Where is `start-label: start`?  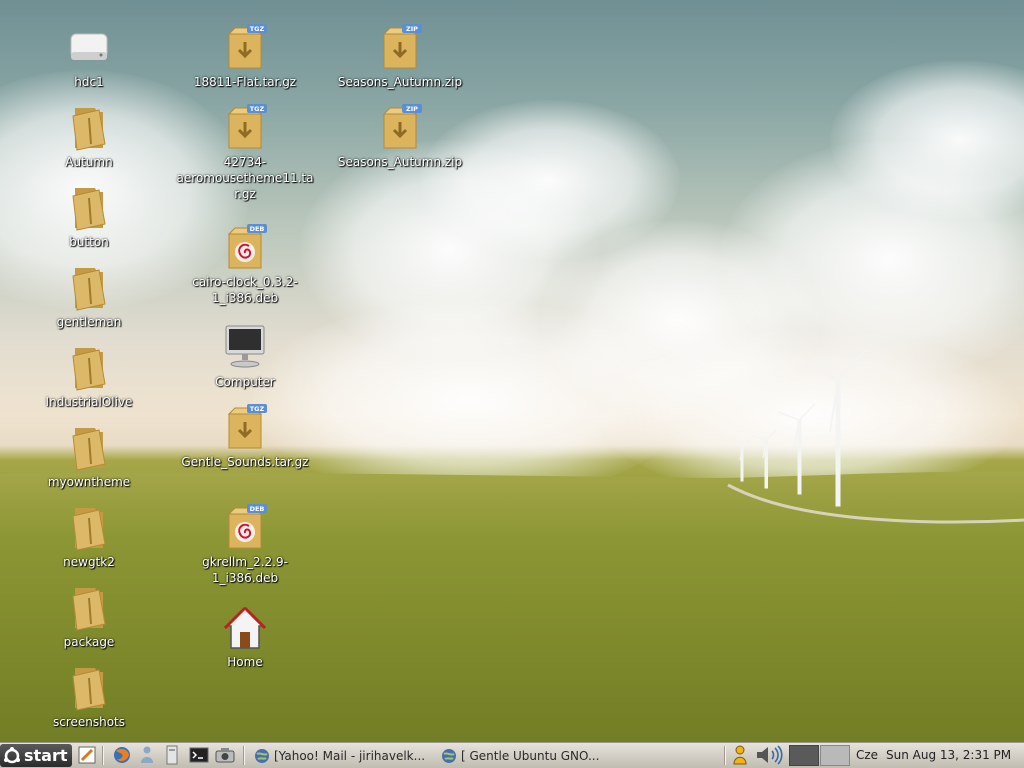
start-label: start is located at coordinates (46, 755).